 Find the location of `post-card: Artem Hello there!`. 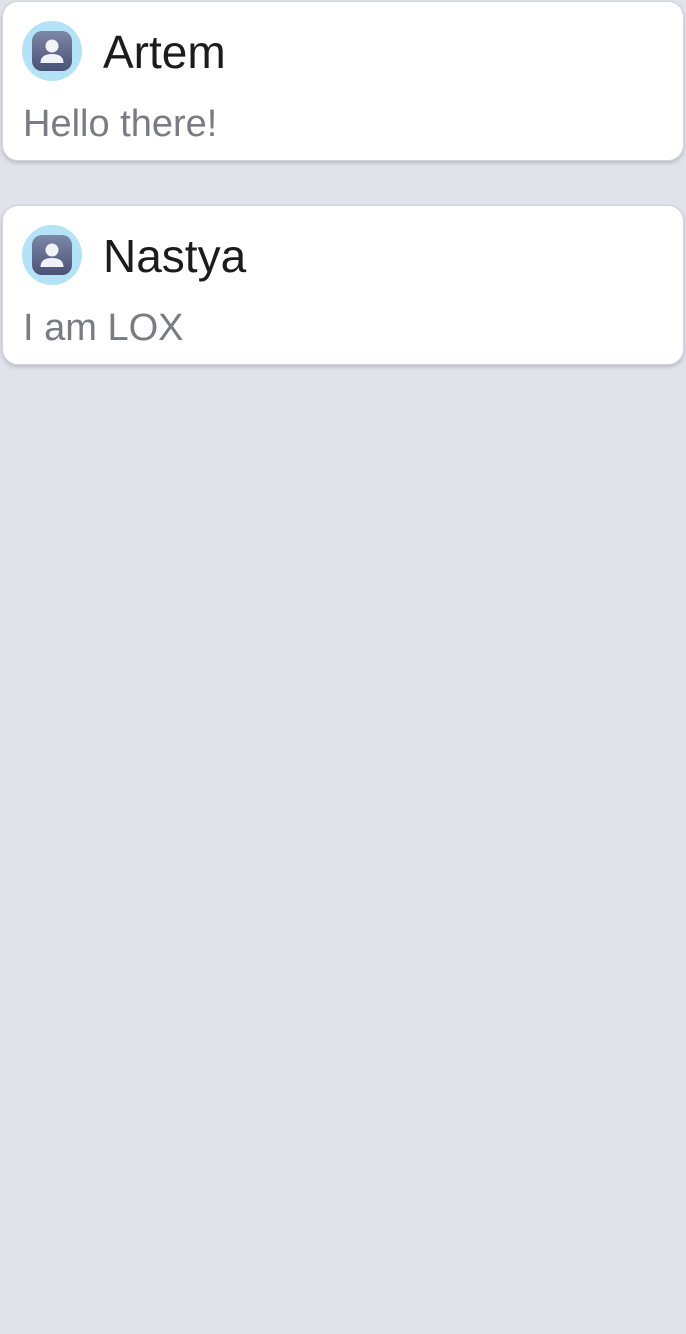

post-card: Artem Hello there! is located at coordinates (343, 81).